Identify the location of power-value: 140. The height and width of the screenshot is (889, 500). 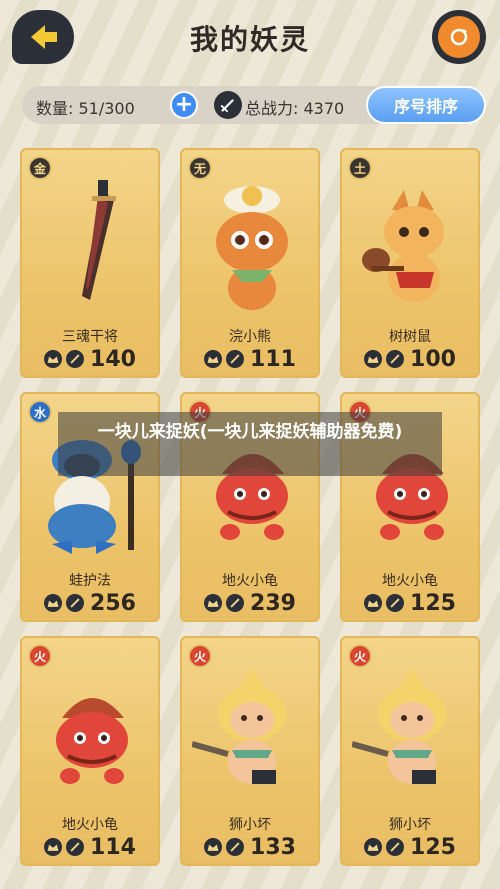
(113, 359).